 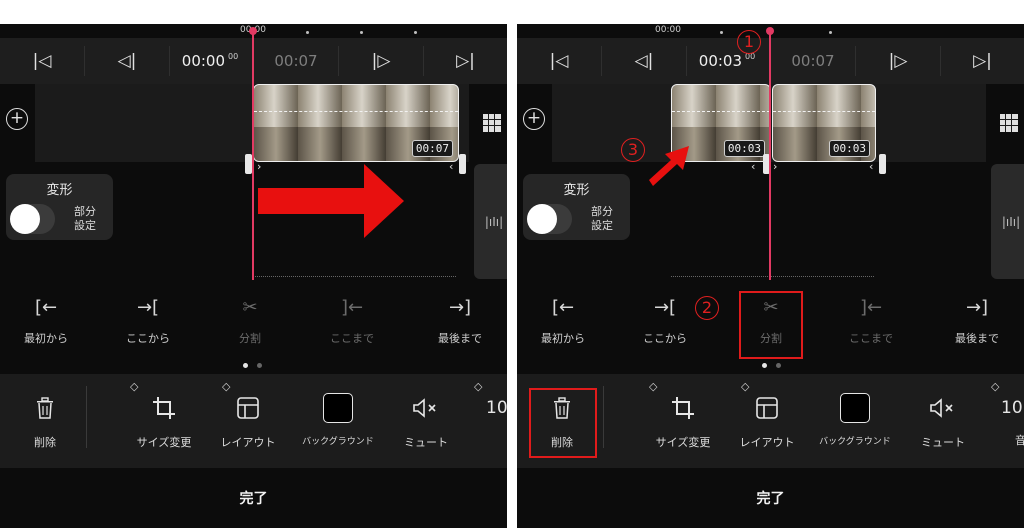 I want to click on ruler-time: 00:00, so click(x=668, y=30).